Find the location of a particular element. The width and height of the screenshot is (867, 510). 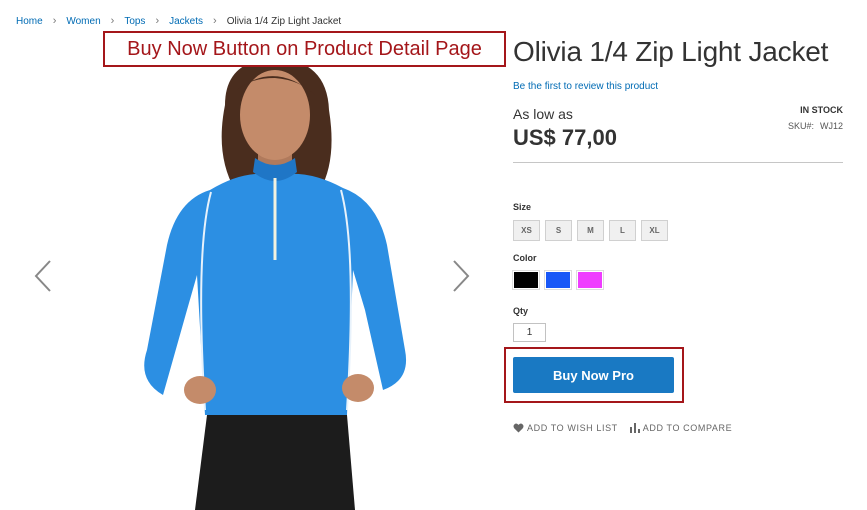

previous-arrow-icon is located at coordinates (43, 276).